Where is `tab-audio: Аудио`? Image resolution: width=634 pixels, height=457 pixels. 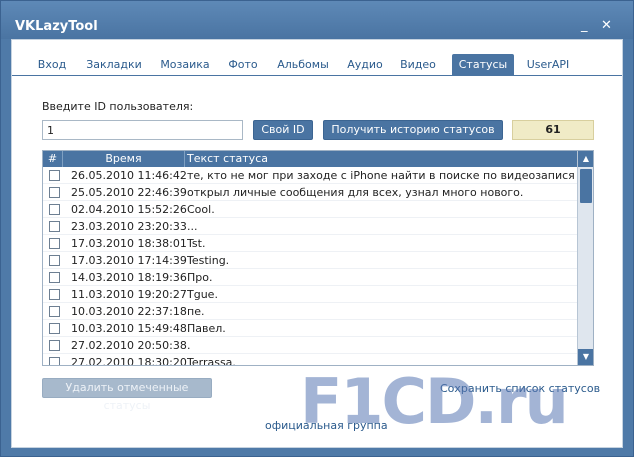 tab-audio: Аудио is located at coordinates (365, 65).